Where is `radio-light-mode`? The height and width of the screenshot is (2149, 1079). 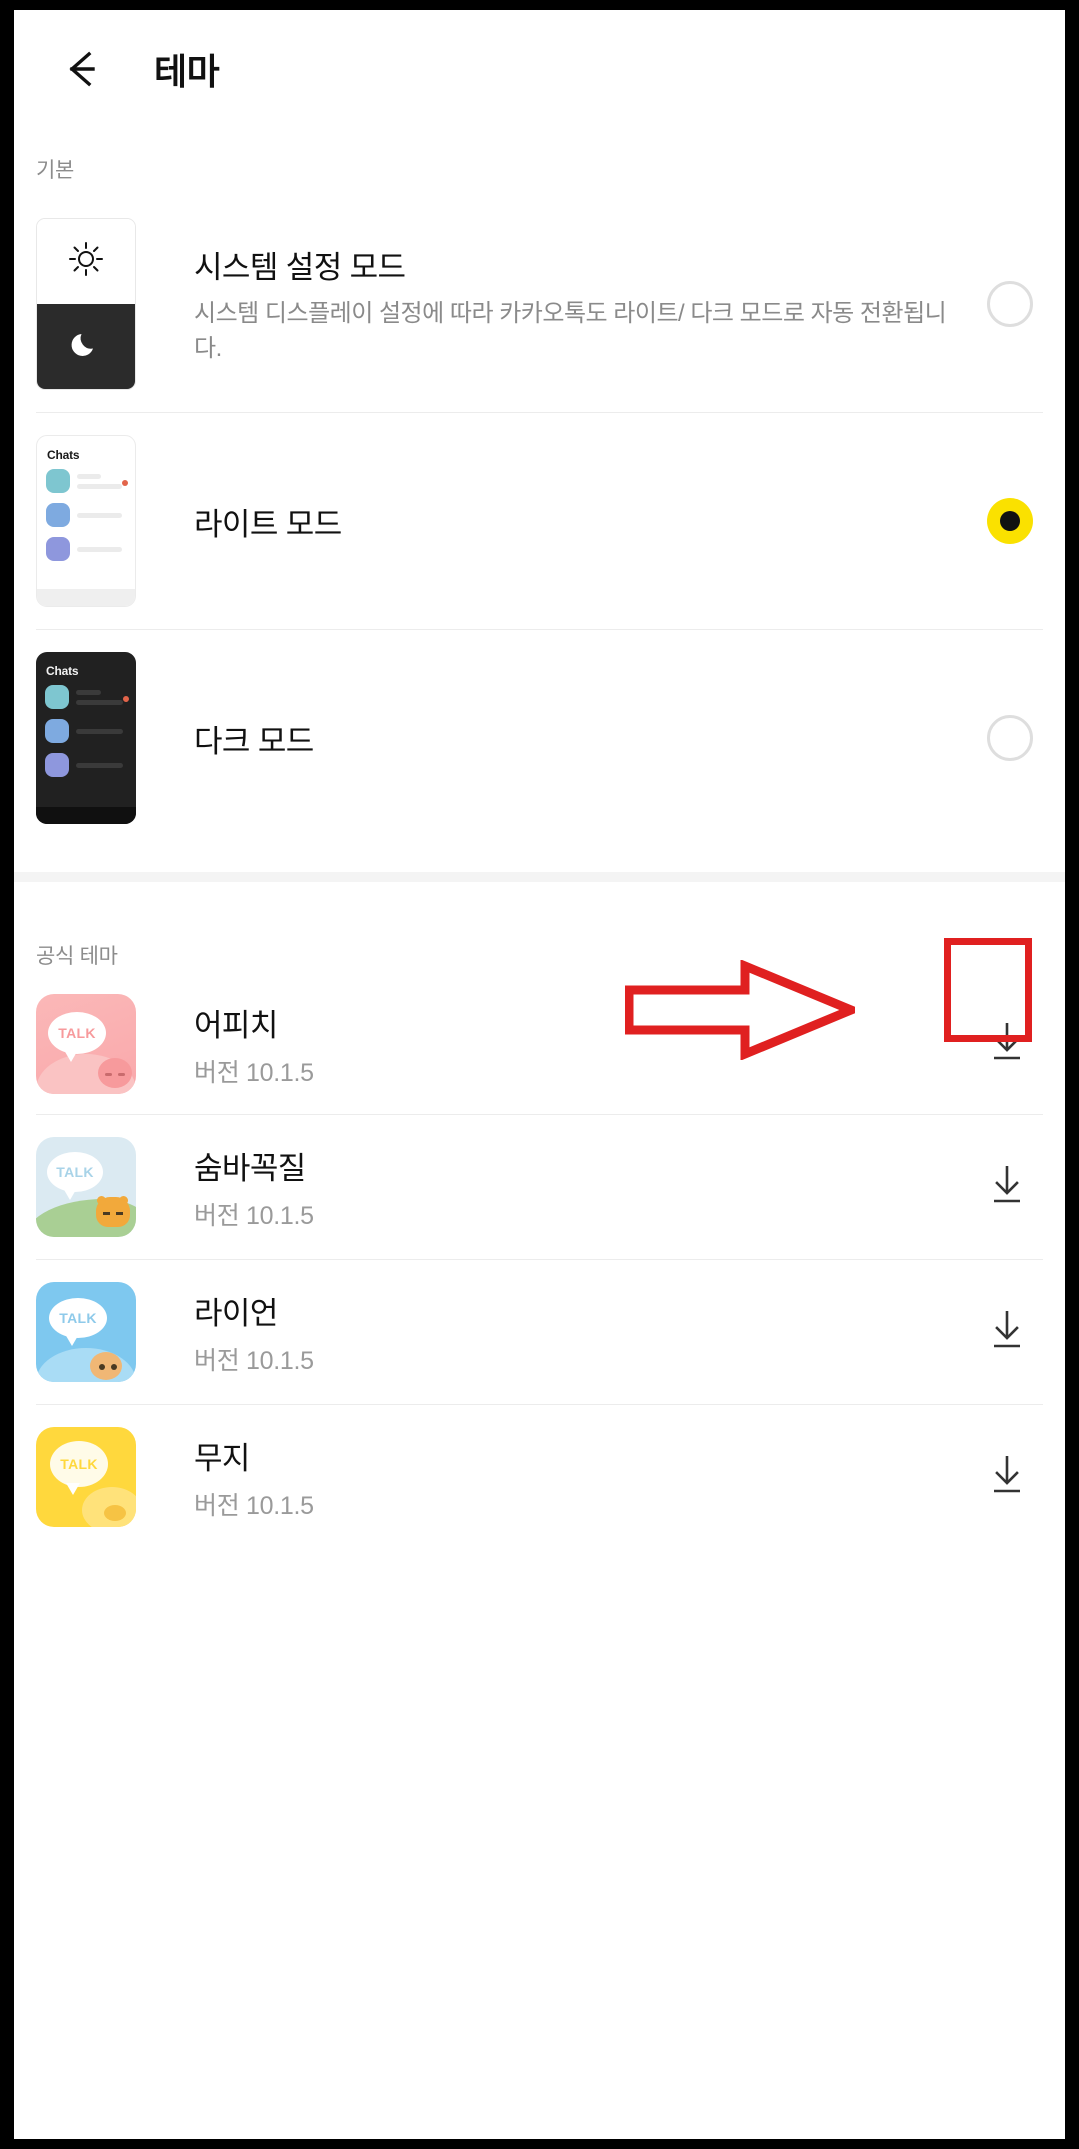 radio-light-mode is located at coordinates (1010, 521).